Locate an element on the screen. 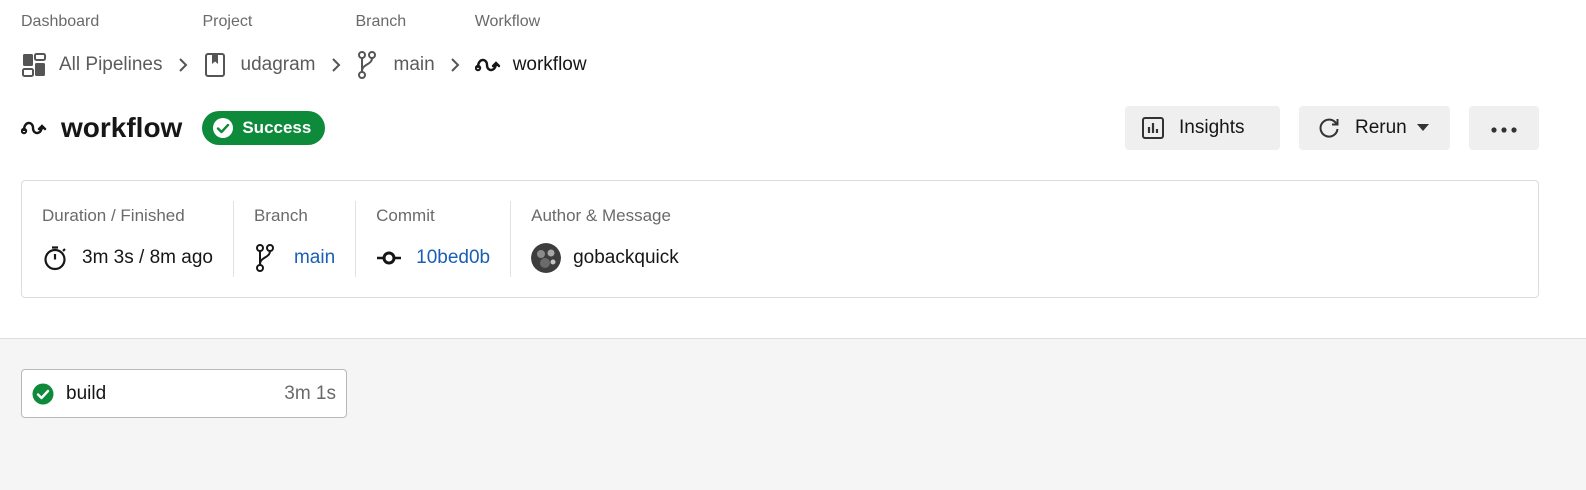 This screenshot has width=1586, height=490. avatar is located at coordinates (546, 258).